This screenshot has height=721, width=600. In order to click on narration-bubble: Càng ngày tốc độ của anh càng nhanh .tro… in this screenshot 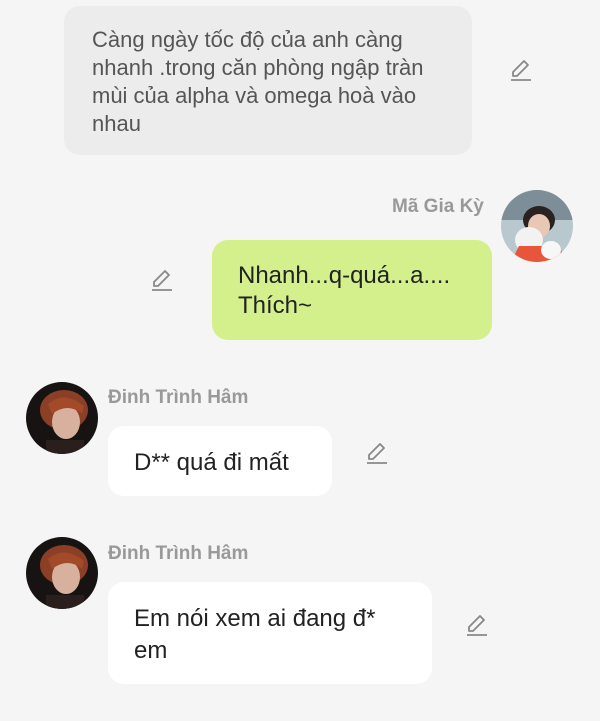, I will do `click(268, 80)`.